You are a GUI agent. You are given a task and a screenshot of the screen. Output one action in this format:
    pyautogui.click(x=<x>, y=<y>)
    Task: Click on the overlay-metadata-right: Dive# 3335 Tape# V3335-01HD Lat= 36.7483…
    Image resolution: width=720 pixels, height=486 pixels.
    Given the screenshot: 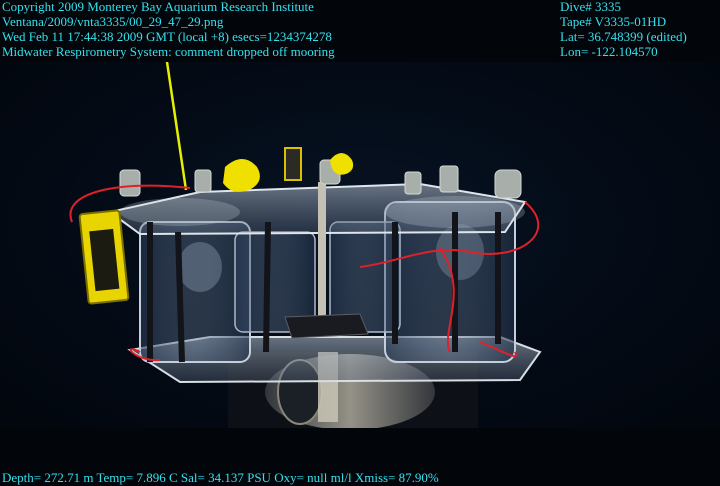 What is the action you would take?
    pyautogui.click(x=623, y=29)
    